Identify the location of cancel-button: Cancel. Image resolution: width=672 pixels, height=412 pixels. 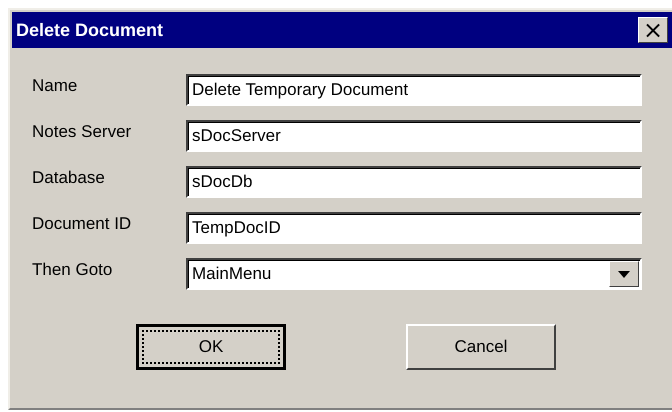
(481, 347).